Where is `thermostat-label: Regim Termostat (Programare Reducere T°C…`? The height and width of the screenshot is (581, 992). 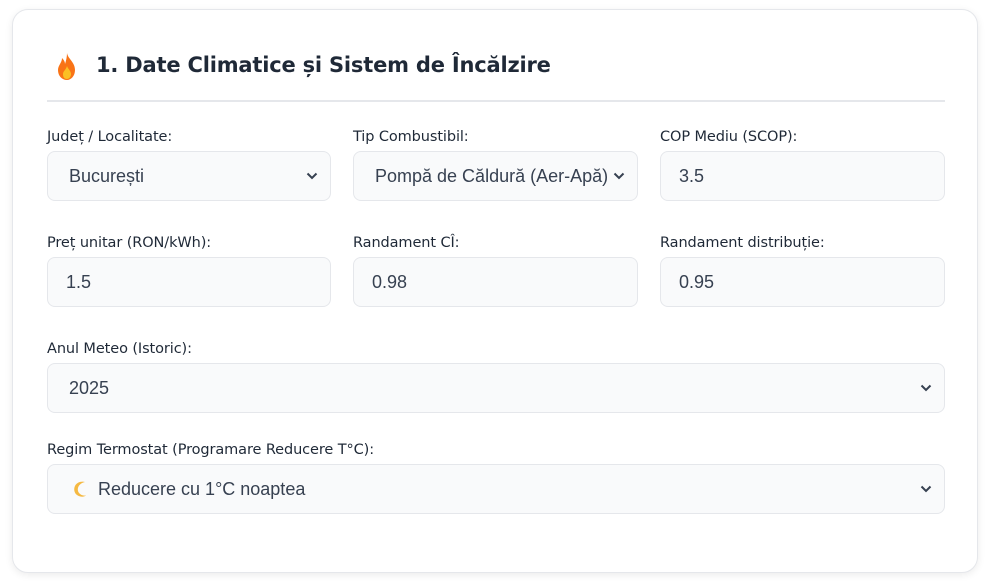 thermostat-label: Regim Termostat (Programare Reducere T°C… is located at coordinates (211, 450).